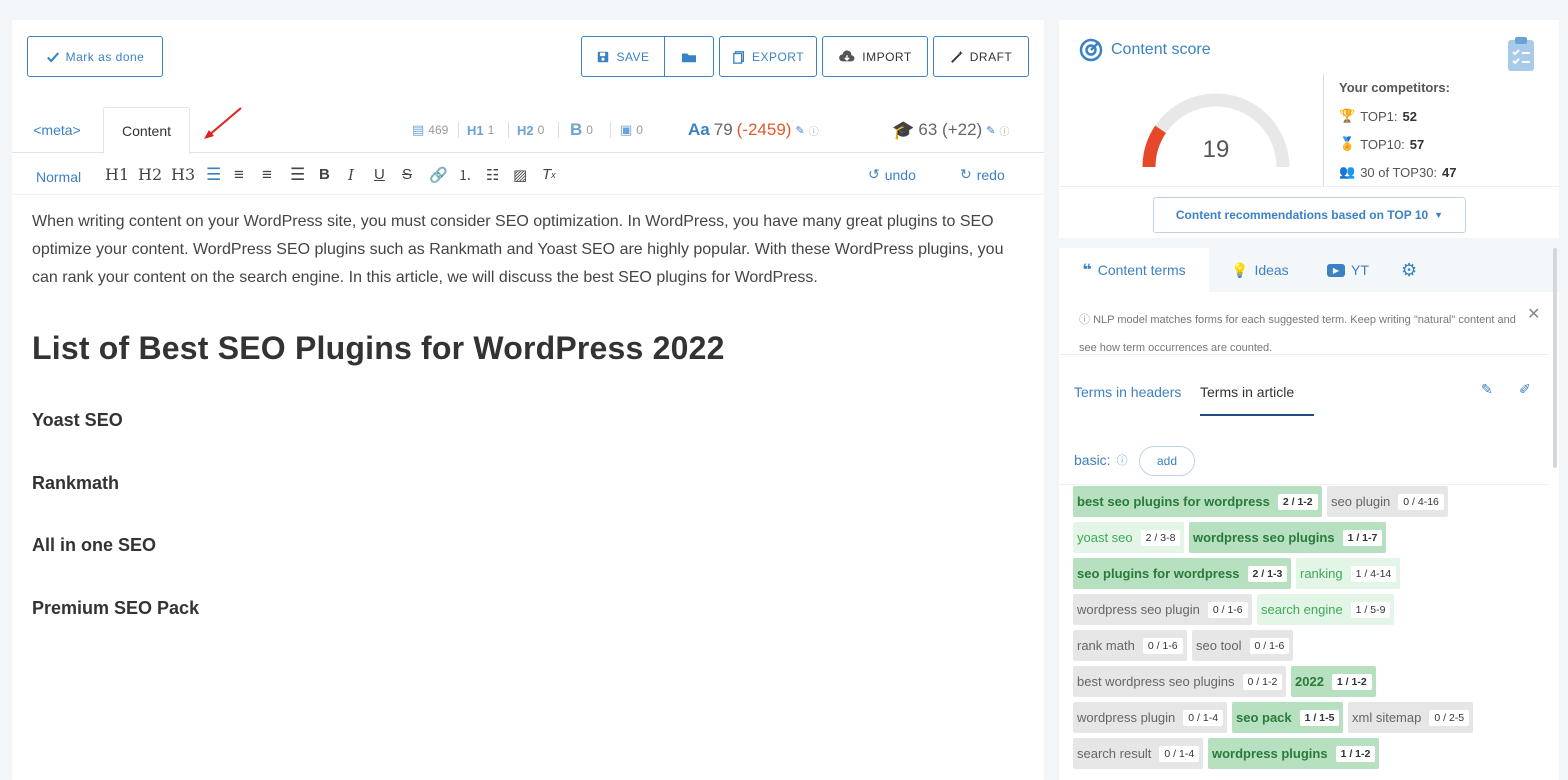 Image resolution: width=1568 pixels, height=780 pixels. What do you see at coordinates (1411, 717) in the screenshot?
I see `term-chip: xml sitemap 0 / 2-5` at bounding box center [1411, 717].